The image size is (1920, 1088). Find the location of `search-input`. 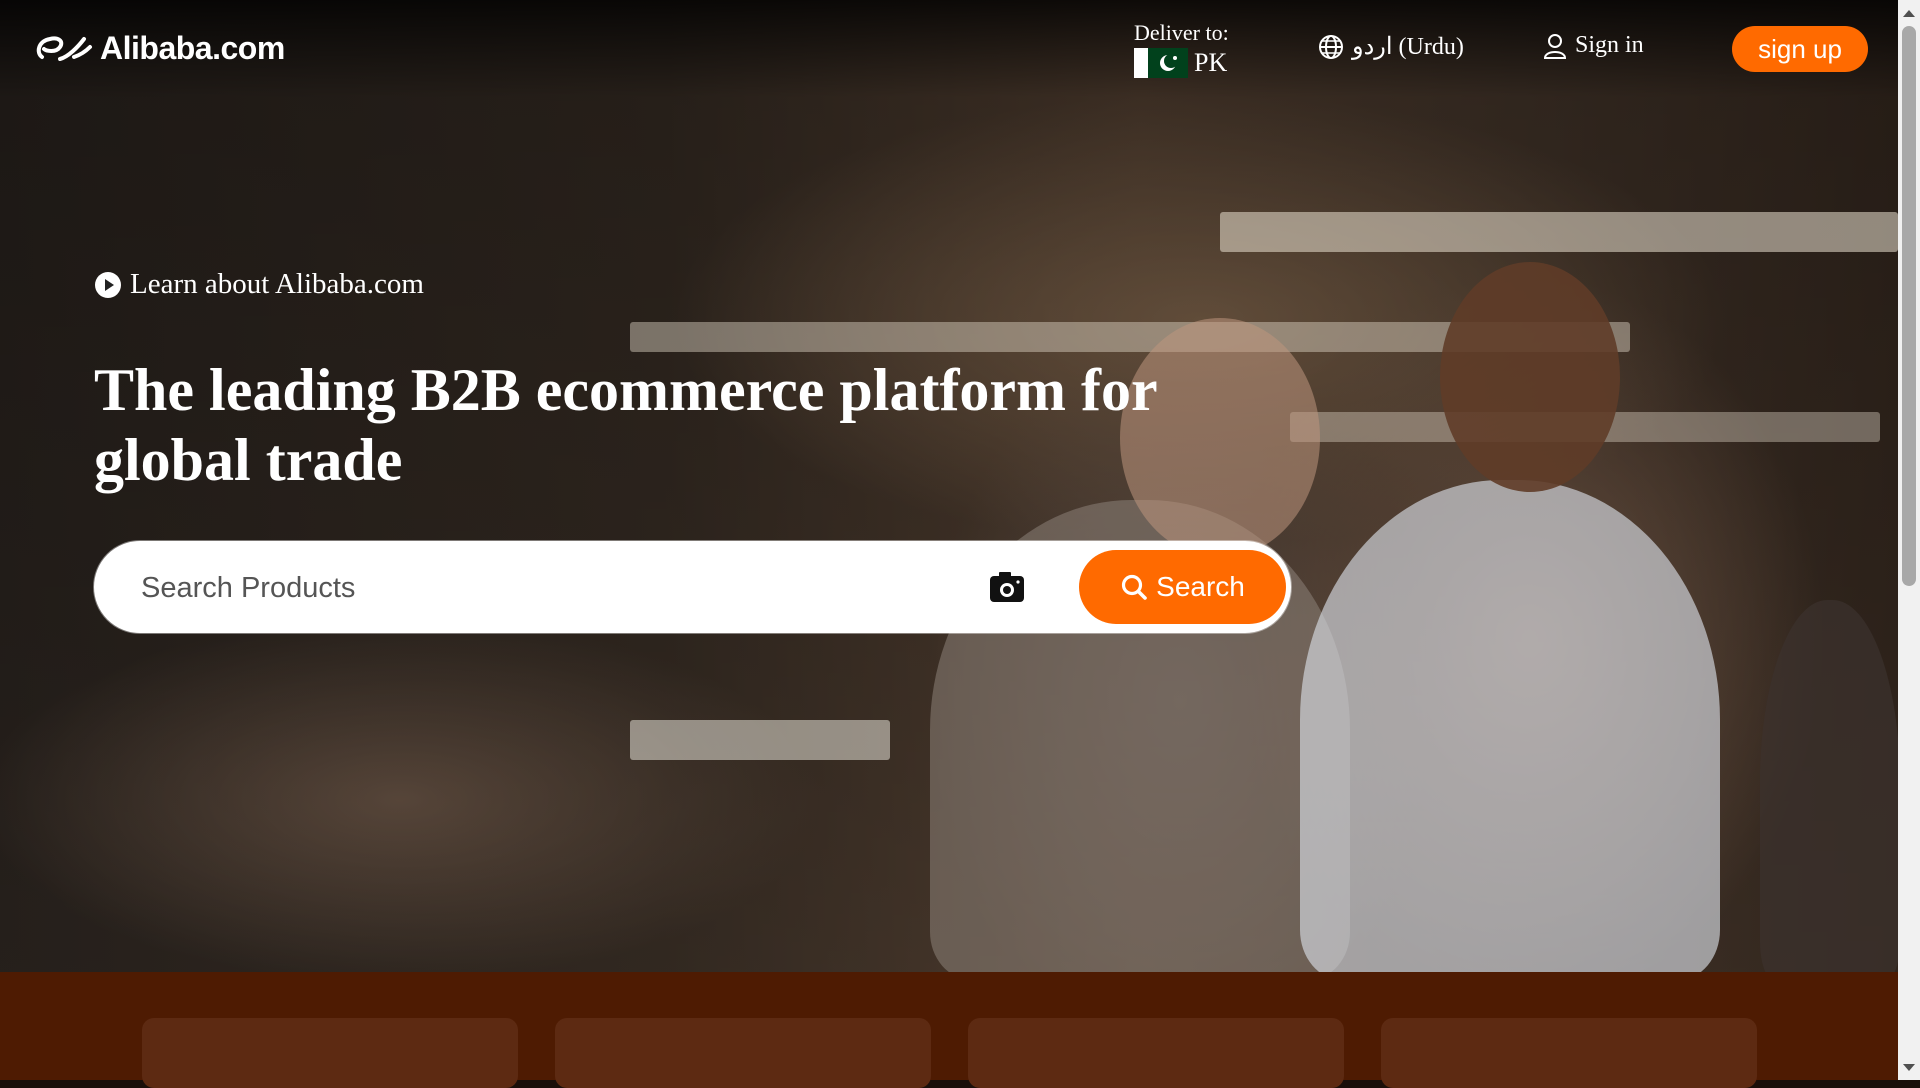

search-input is located at coordinates (541, 588).